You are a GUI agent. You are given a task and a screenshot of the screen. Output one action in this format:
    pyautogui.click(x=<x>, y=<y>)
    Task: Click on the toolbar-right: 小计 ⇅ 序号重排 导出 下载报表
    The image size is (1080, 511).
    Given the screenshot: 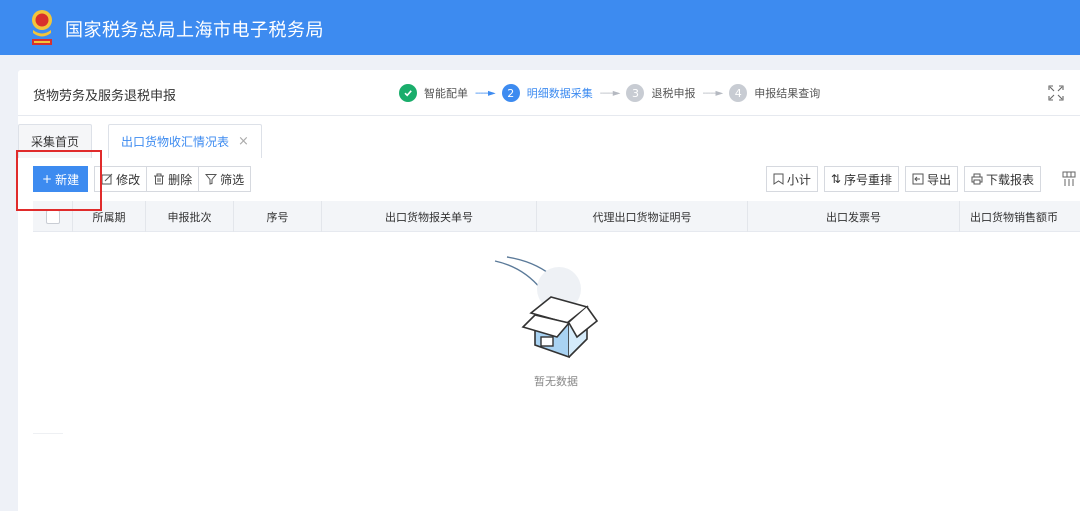 What is the action you would take?
    pyautogui.click(x=900, y=179)
    